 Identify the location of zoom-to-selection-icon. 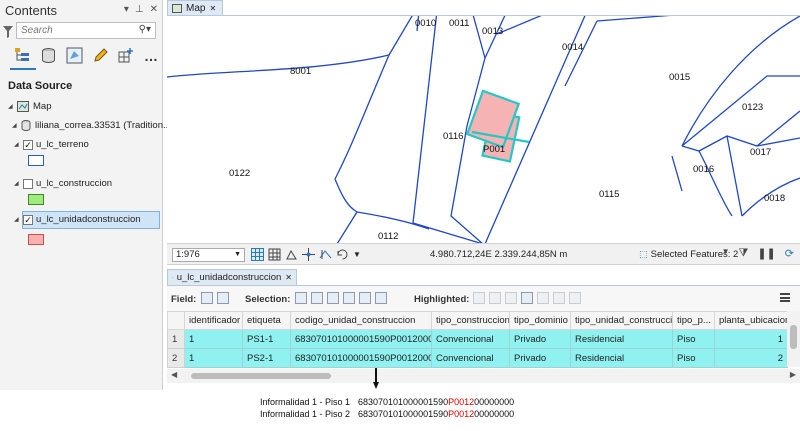
(317, 298).